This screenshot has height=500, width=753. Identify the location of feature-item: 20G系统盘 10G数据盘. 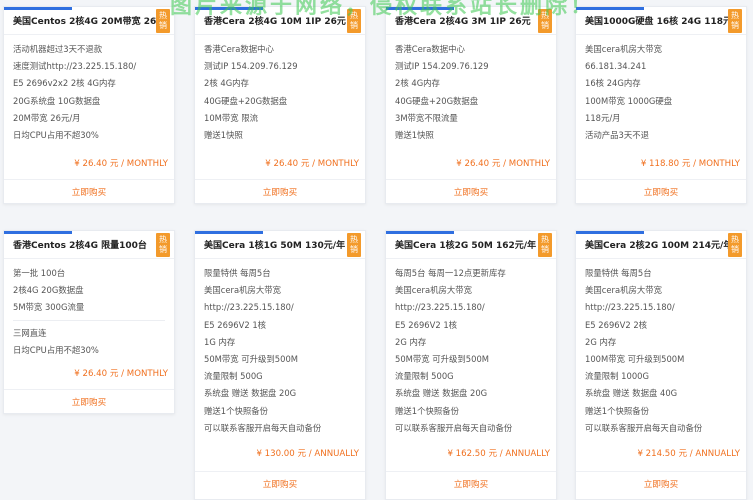
(57, 100).